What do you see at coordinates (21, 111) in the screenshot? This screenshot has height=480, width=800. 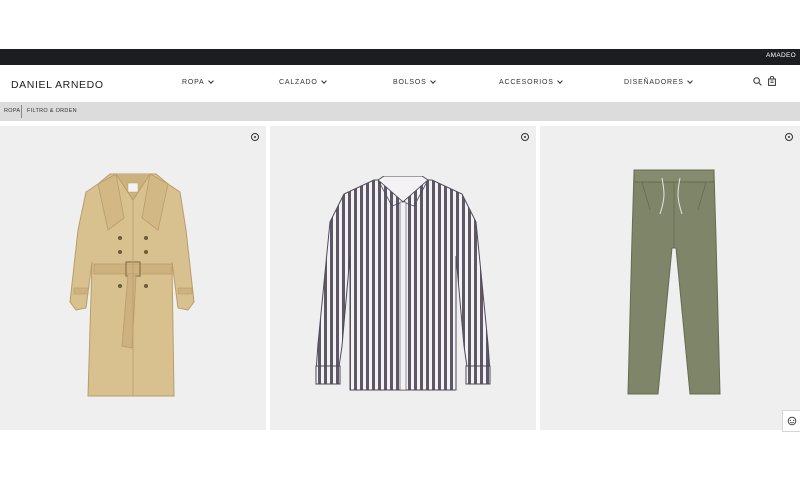 I see `breadcrumb-divider` at bounding box center [21, 111].